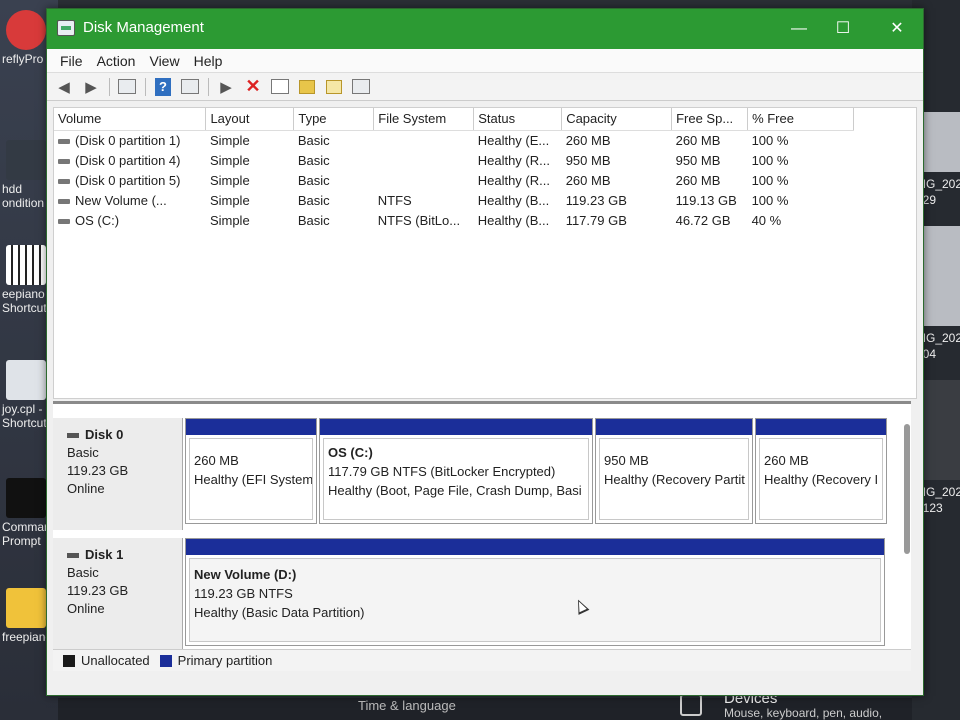 The height and width of the screenshot is (720, 960). I want to click on menu-file: File, so click(71, 61).